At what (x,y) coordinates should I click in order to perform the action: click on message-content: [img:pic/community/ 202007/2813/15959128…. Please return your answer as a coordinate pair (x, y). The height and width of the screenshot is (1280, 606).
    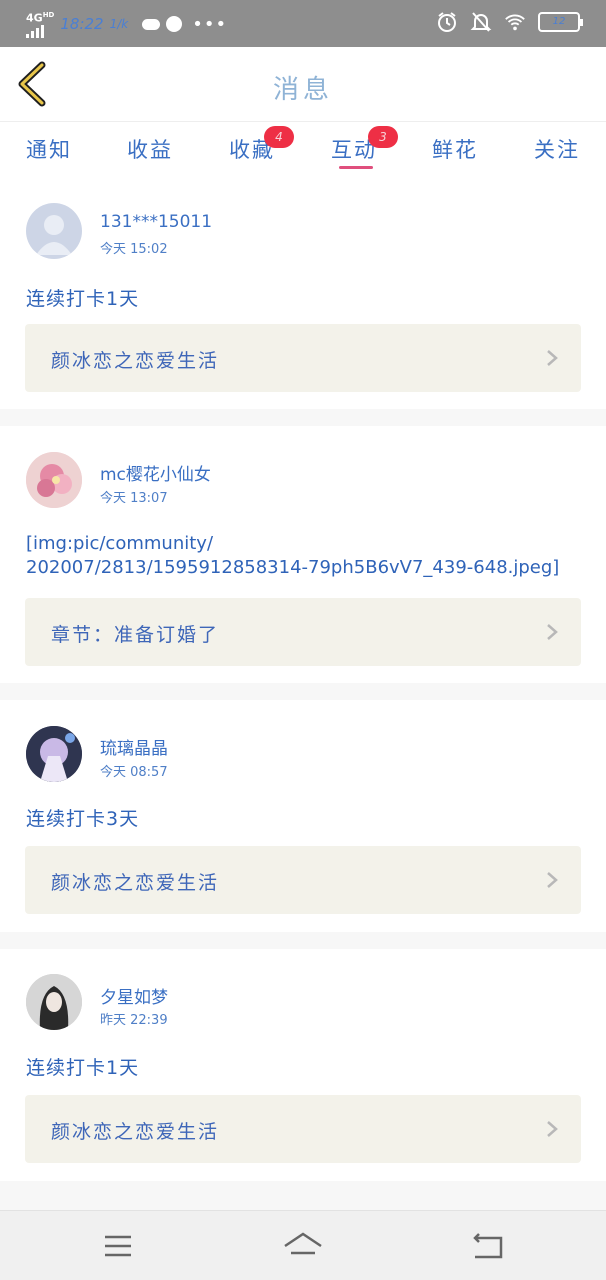
    Looking at the image, I should click on (292, 556).